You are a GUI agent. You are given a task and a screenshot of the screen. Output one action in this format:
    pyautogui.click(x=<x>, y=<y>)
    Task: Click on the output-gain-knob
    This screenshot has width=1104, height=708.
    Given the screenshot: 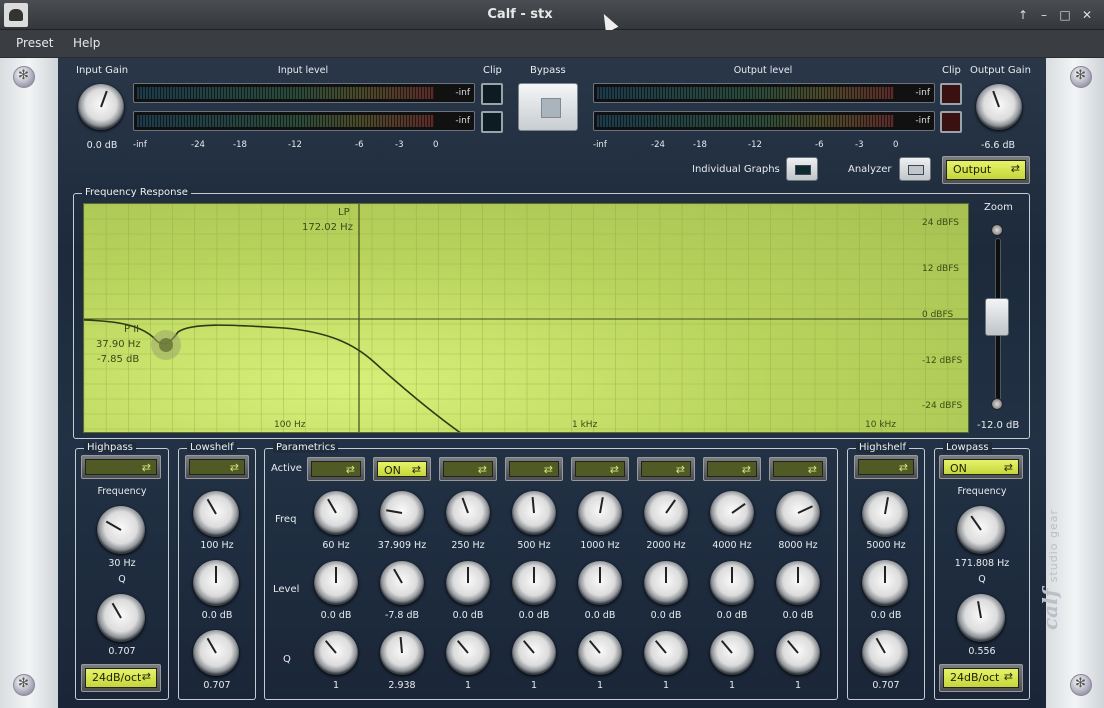 What is the action you would take?
    pyautogui.click(x=999, y=107)
    